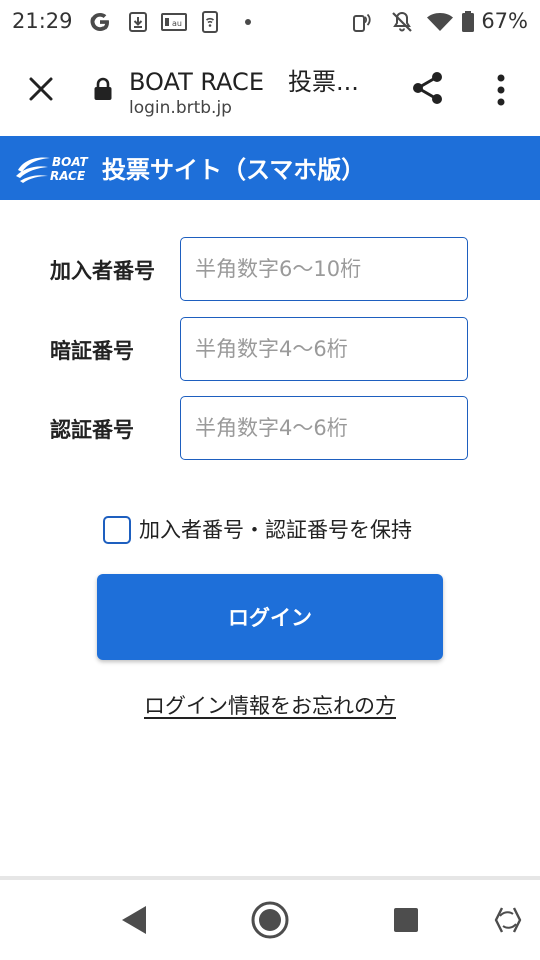  I want to click on wifi-icon, so click(440, 22).